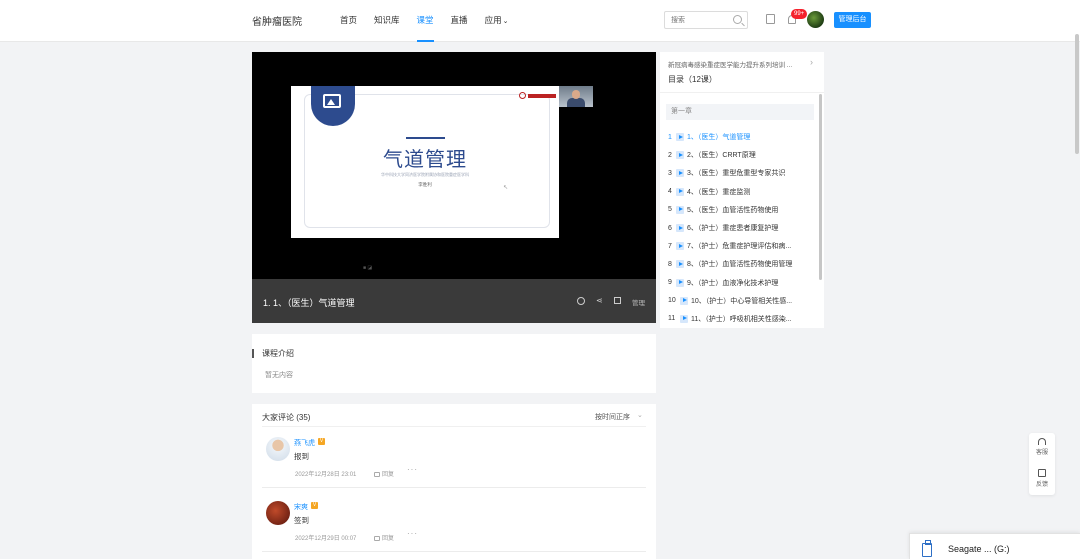 The height and width of the screenshot is (559, 1080). I want to click on feedback-button: 反馈, so click(1042, 478).